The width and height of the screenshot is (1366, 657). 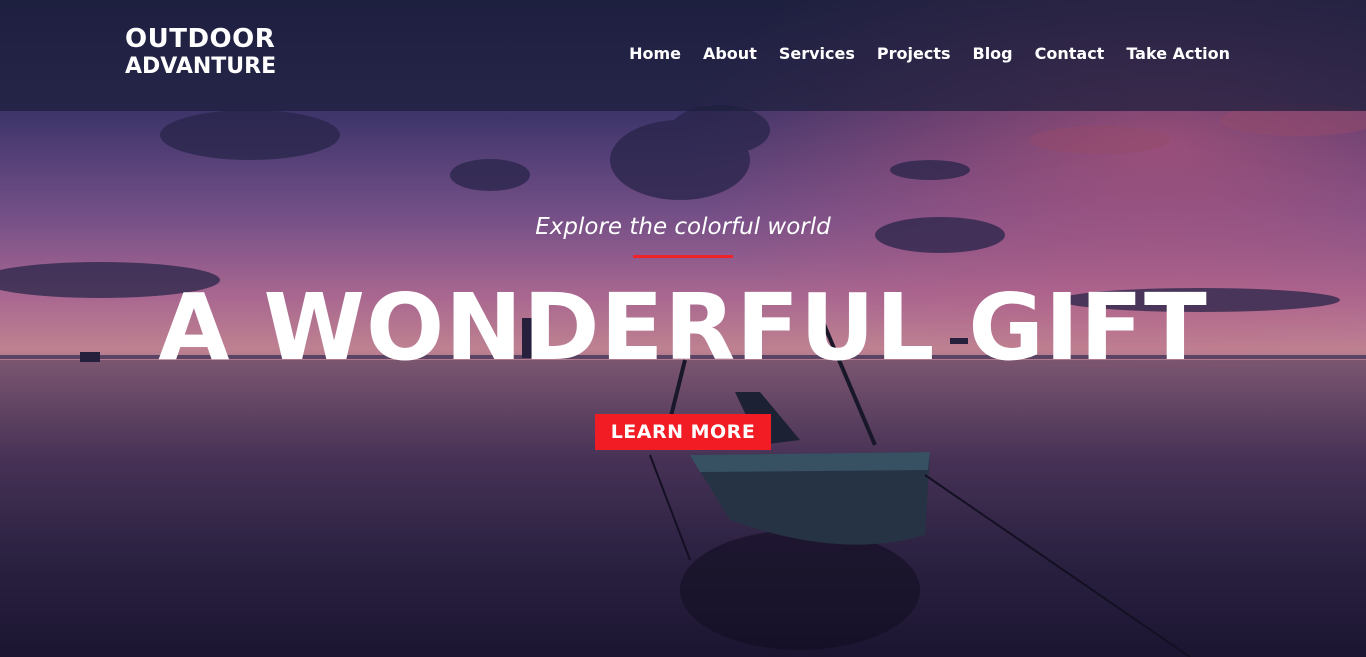 What do you see at coordinates (914, 53) in the screenshot?
I see `nav-projects: Projects` at bounding box center [914, 53].